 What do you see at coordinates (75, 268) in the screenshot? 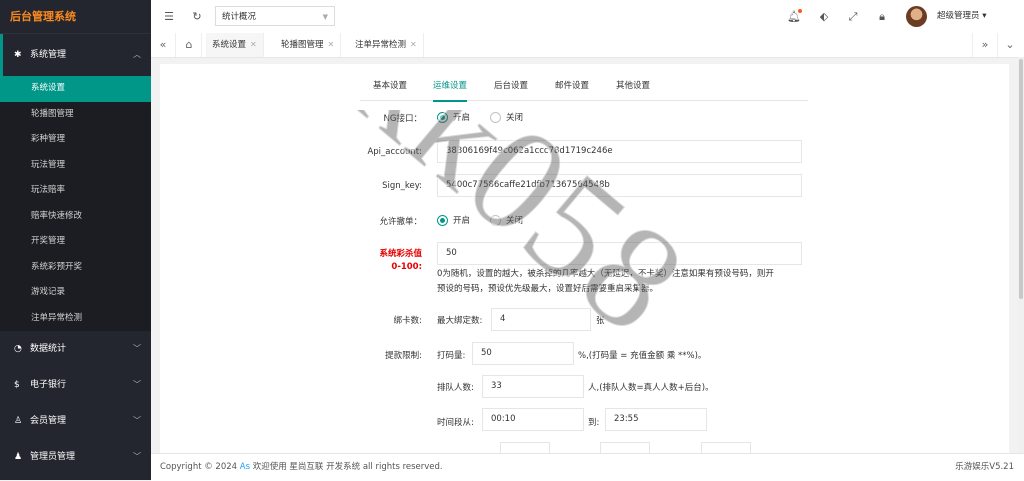
I see `sidebar-item-predraw: 系统彩预开奖` at bounding box center [75, 268].